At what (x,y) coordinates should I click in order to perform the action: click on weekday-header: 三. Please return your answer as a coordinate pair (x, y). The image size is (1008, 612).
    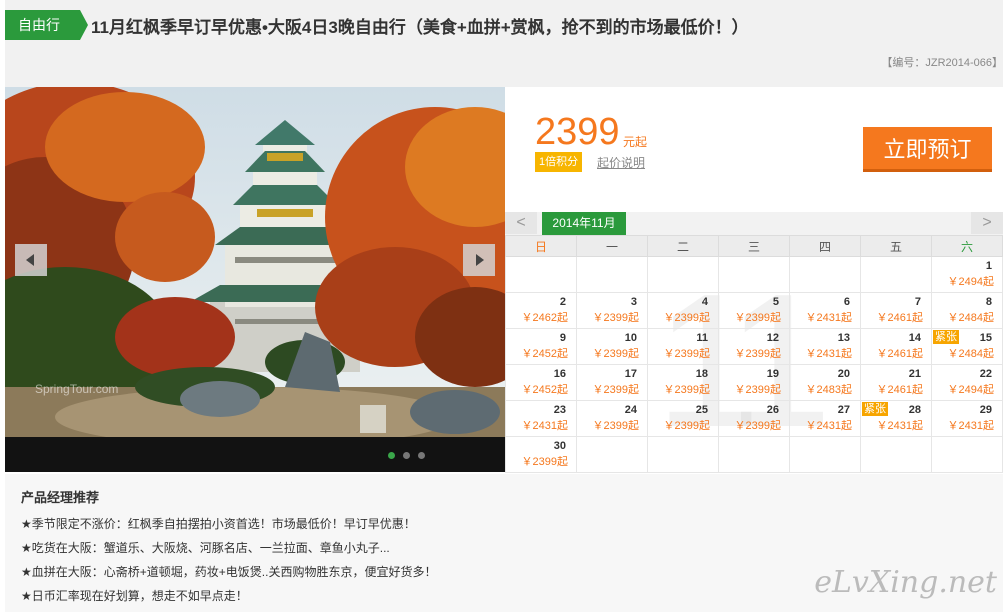
    Looking at the image, I should click on (754, 246).